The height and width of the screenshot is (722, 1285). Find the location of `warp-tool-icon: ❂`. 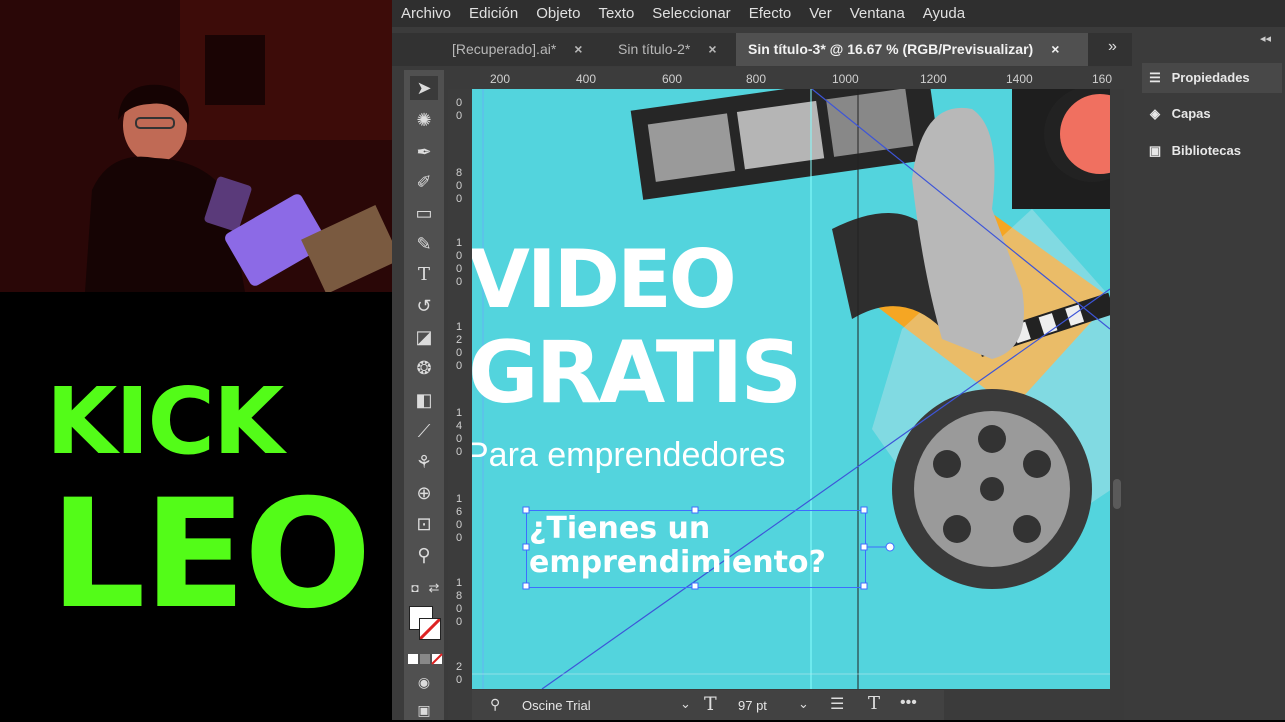

warp-tool-icon: ❂ is located at coordinates (424, 368).